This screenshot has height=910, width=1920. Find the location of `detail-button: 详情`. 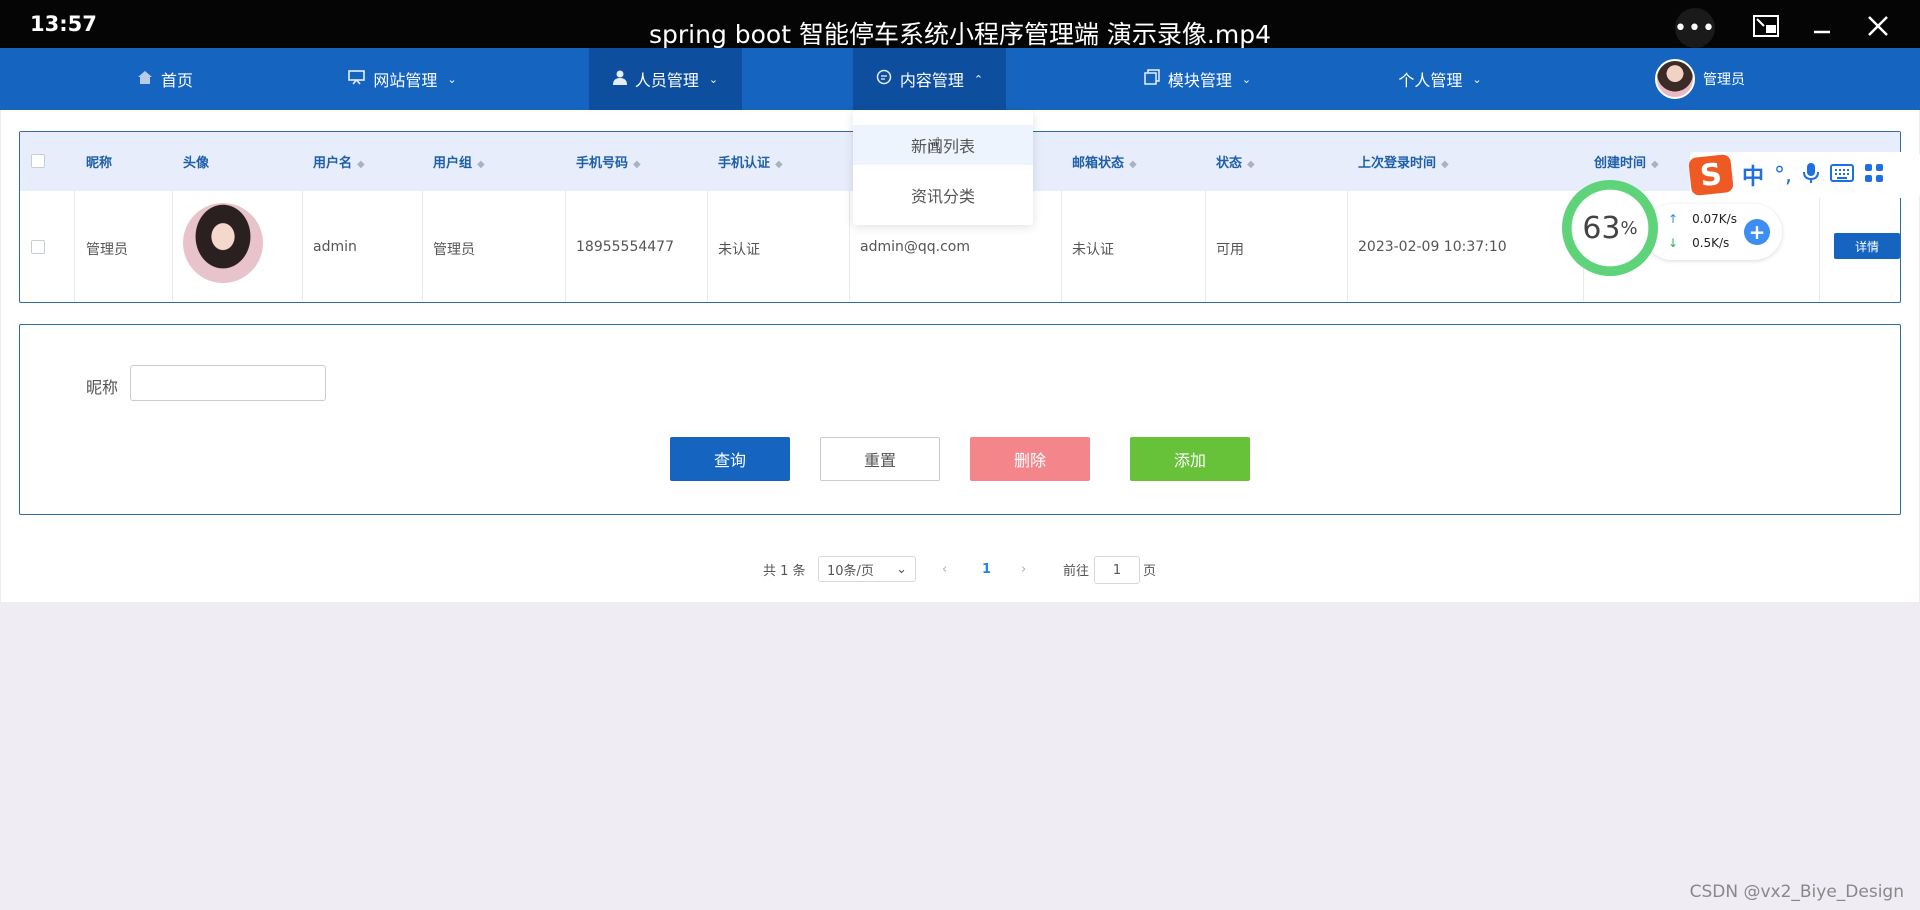

detail-button: 详情 is located at coordinates (1867, 246).